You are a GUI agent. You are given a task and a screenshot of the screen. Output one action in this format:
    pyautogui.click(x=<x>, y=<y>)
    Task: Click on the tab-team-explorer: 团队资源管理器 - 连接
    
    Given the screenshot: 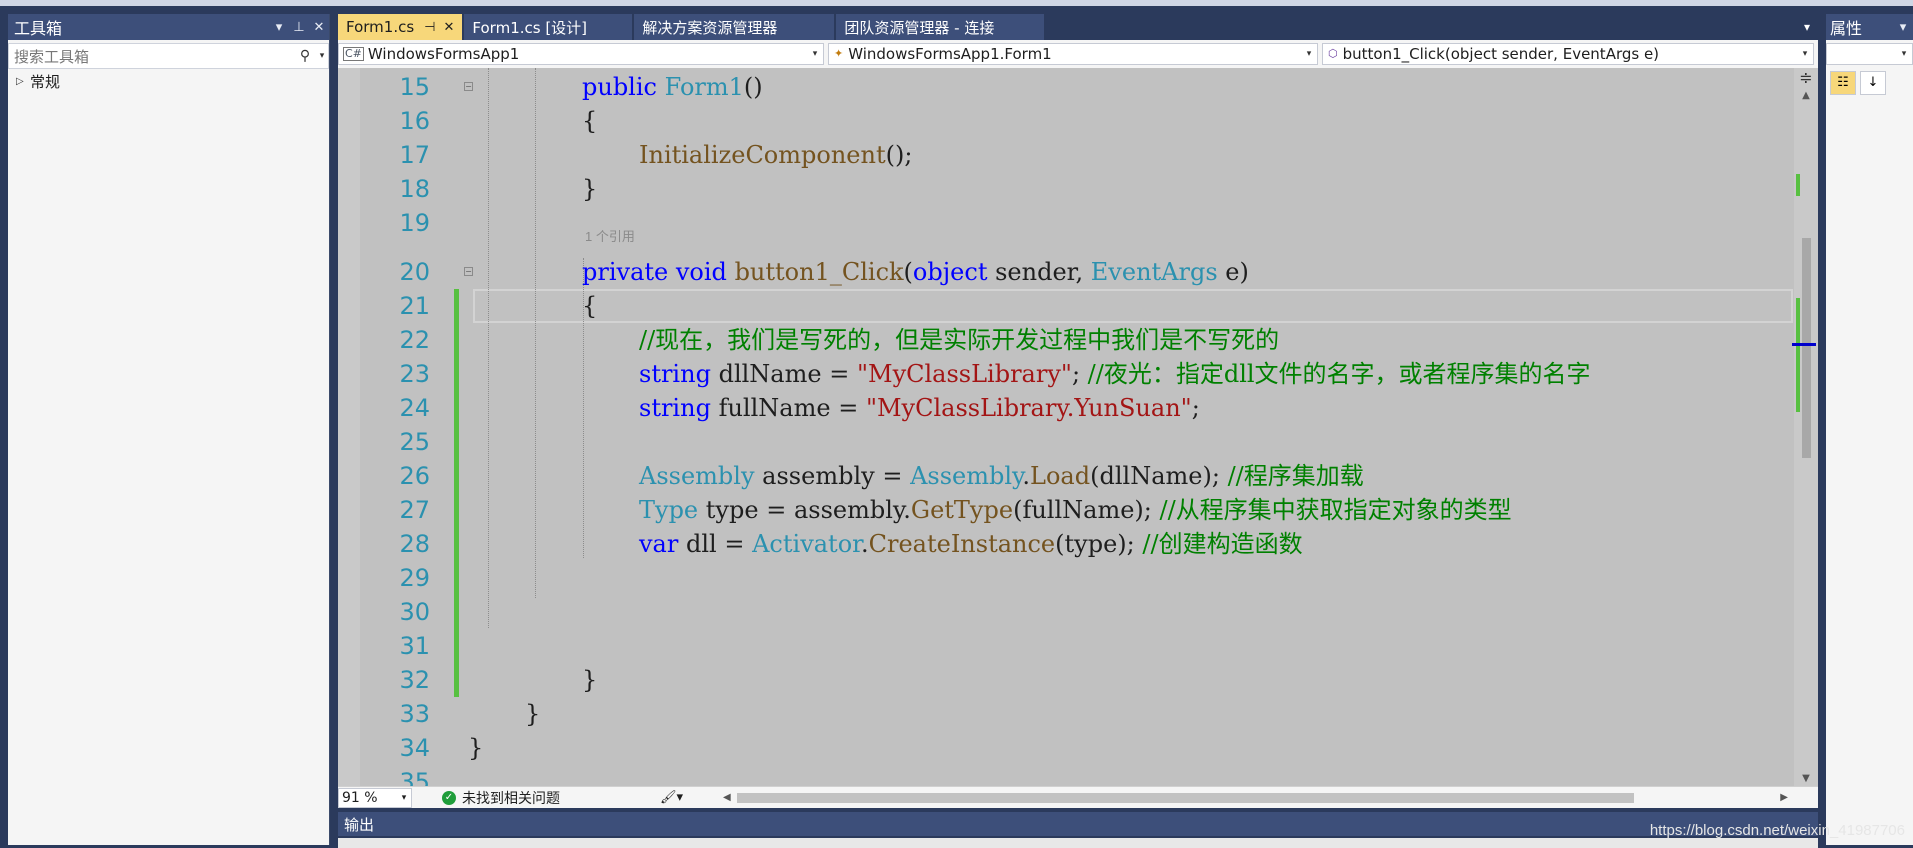 What is the action you would take?
    pyautogui.click(x=940, y=27)
    